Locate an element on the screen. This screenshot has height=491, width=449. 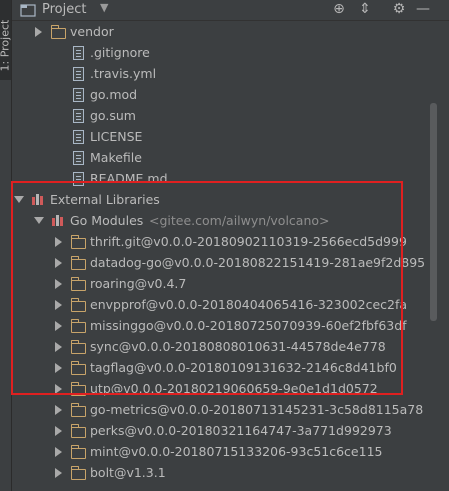
tree-item-label: perks@v0.0.0-20180321164747-3a771d992973 is located at coordinates (241, 430).